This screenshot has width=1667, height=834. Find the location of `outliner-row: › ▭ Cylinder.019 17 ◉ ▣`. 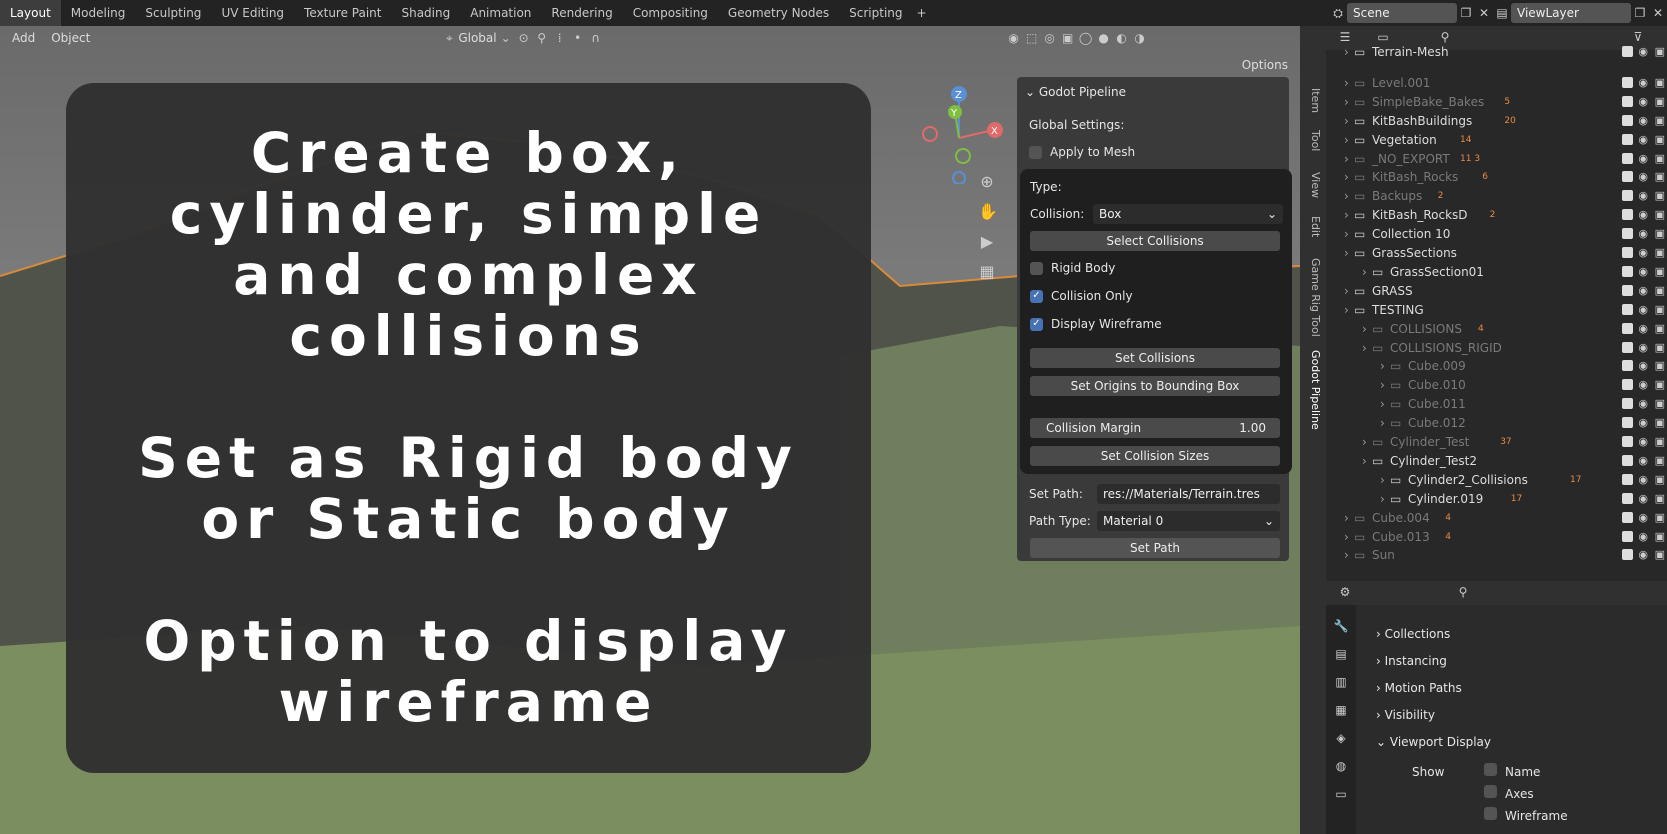

outliner-row: › ▭ Cylinder.019 17 ◉ ▣ is located at coordinates (1496, 499).